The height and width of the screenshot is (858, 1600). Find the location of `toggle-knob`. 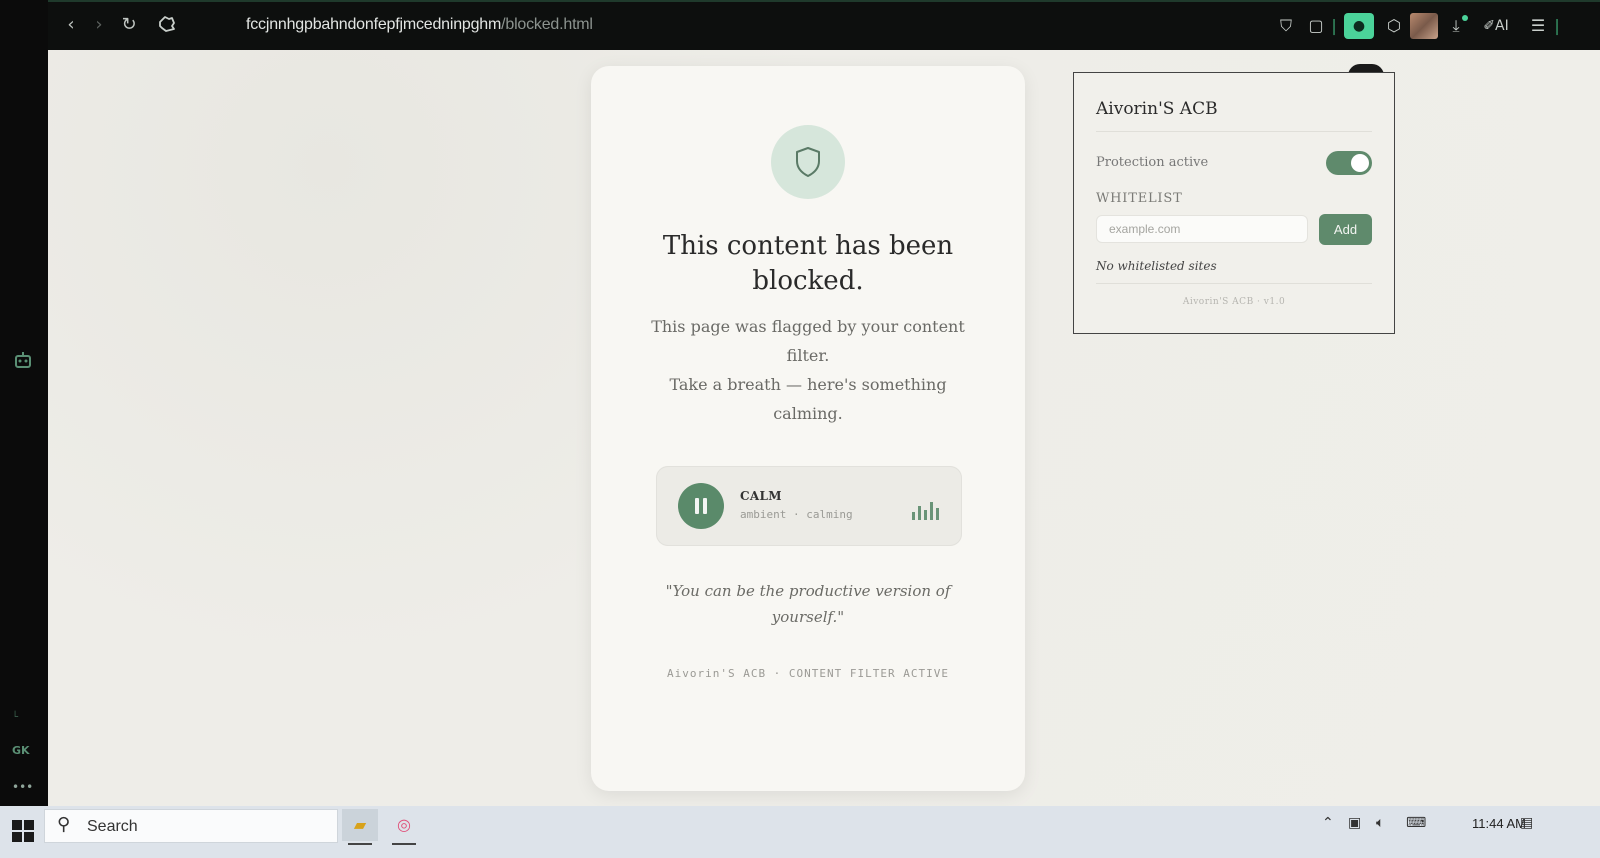

toggle-knob is located at coordinates (1360, 163).